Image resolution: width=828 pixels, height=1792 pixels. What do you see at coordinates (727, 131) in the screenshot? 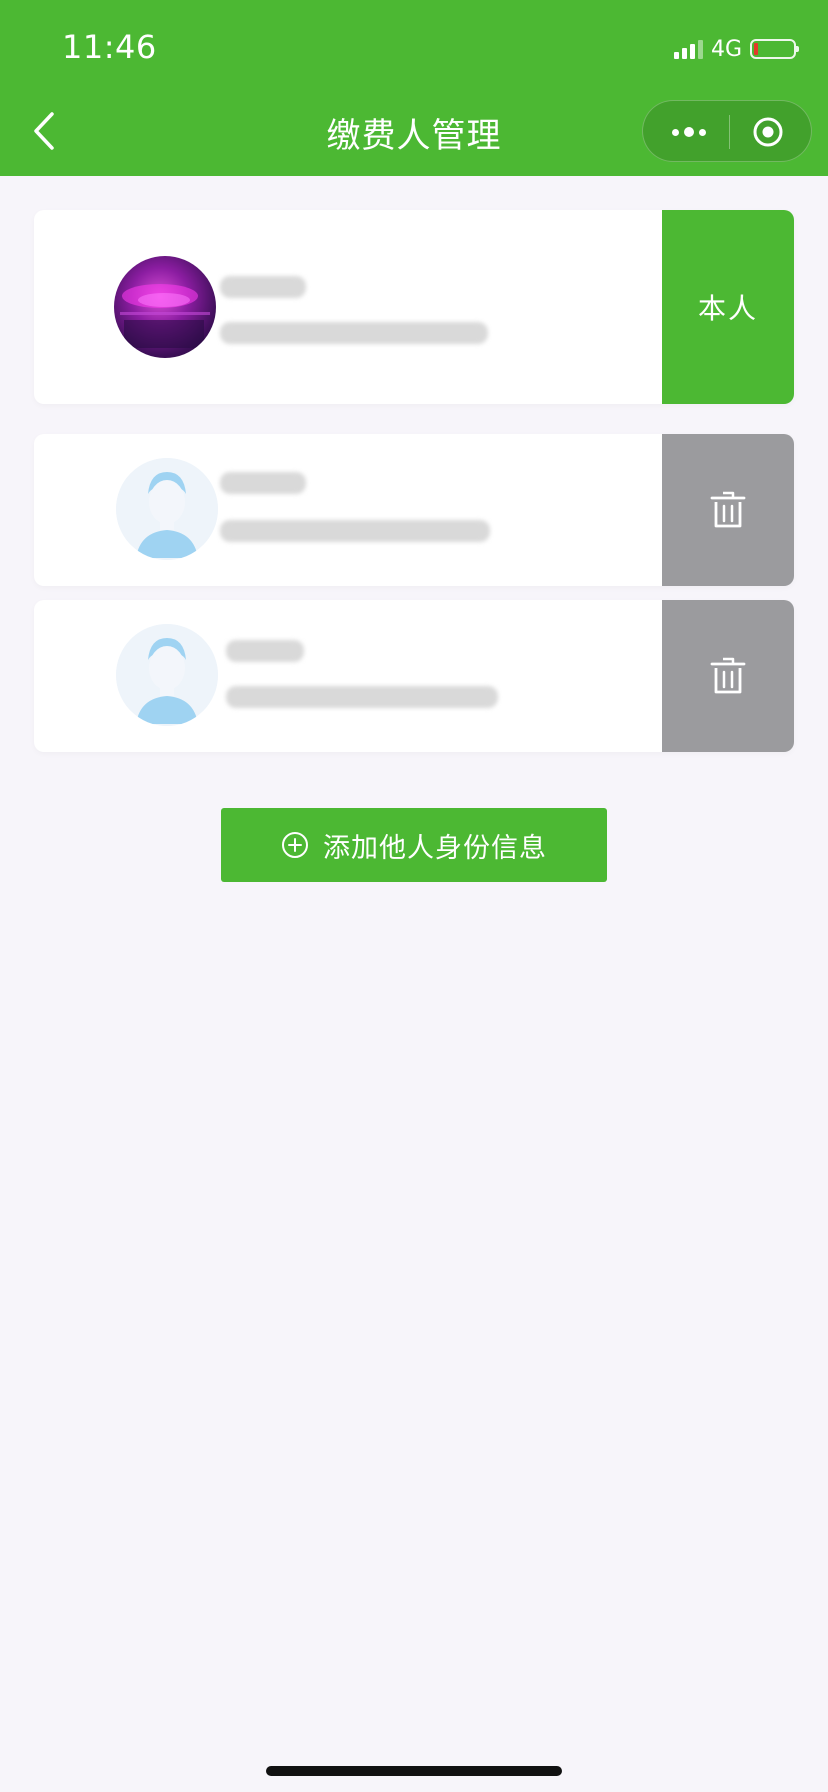
I see `mini-program-capsule` at bounding box center [727, 131].